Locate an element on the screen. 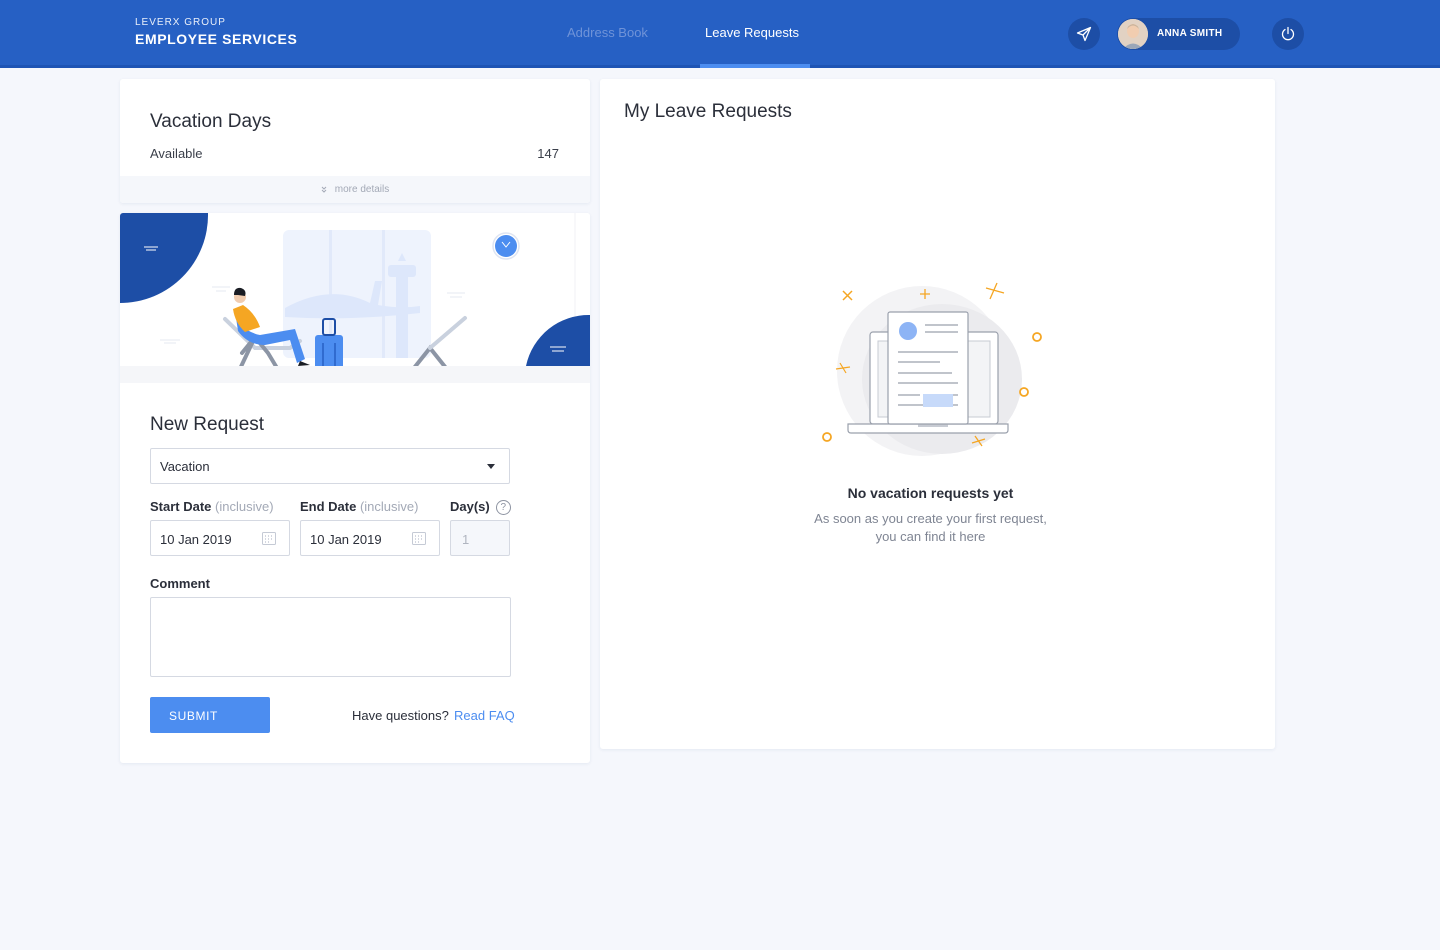 This screenshot has width=1440, height=950. tab-leave-requests: Leave Requests is located at coordinates (752, 32).